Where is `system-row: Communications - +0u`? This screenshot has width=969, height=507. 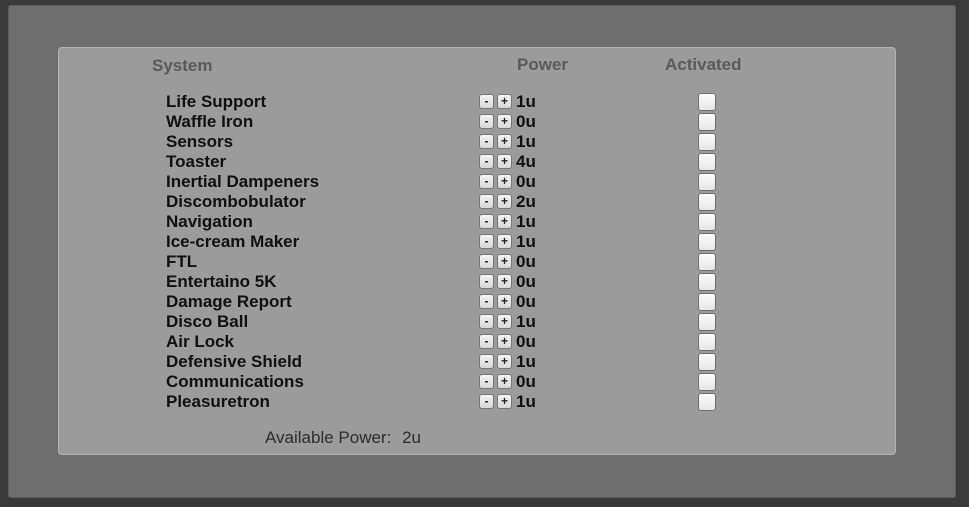
system-row: Communications - +0u is located at coordinates (484, 382).